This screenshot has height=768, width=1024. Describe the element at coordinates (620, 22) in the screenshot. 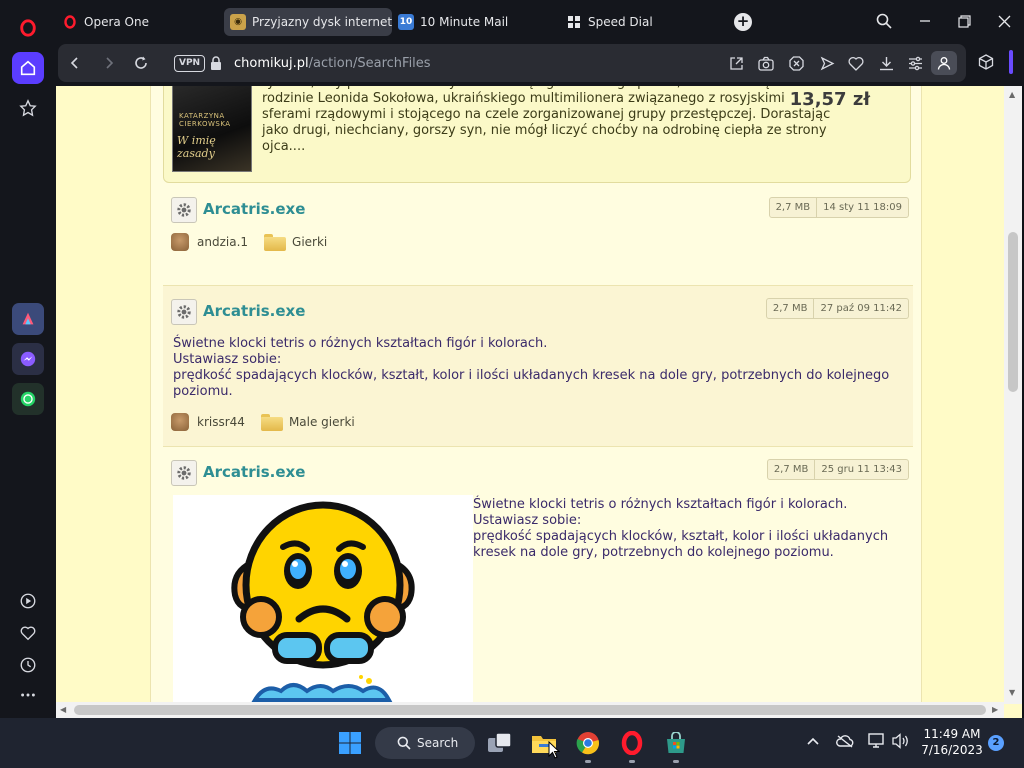

I see `tab-label: Speed Dial` at that location.